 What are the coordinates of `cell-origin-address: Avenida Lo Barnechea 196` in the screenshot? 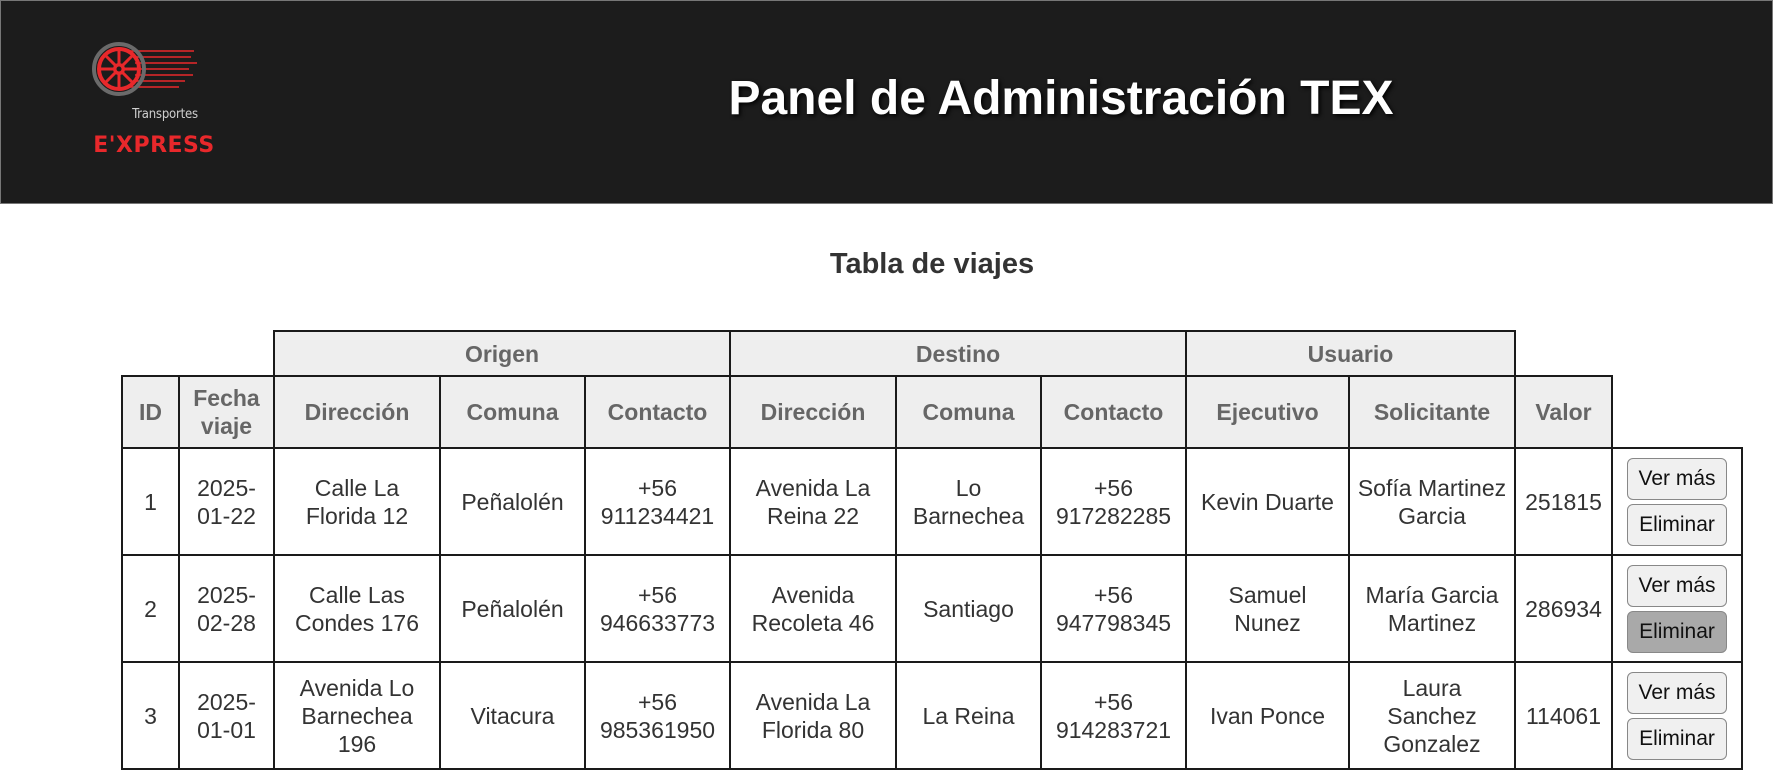 It's located at (357, 715).